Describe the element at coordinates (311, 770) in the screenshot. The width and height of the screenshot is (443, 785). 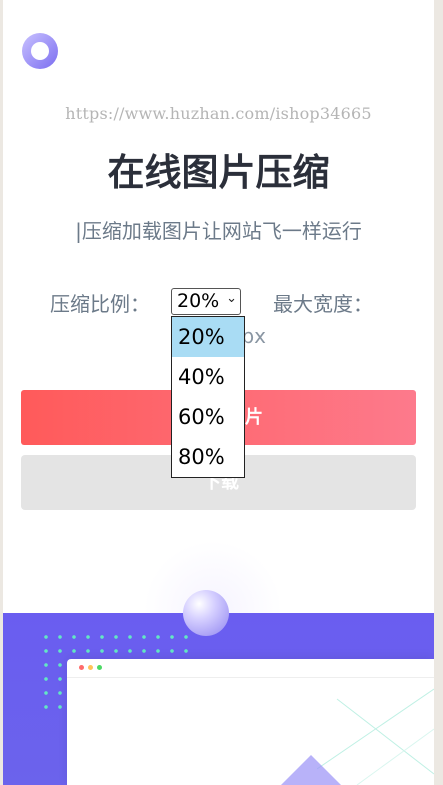
I see `triangle-decoration` at that location.